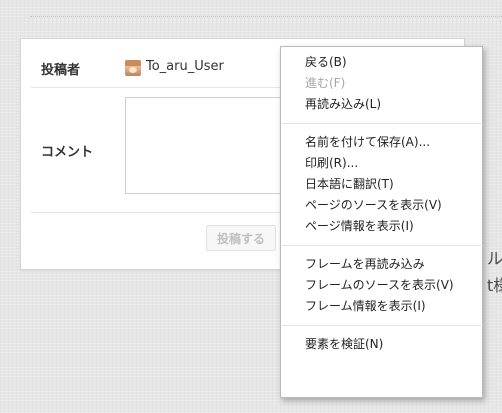 The width and height of the screenshot is (502, 413). I want to click on comment-label: コメント, so click(67, 152).